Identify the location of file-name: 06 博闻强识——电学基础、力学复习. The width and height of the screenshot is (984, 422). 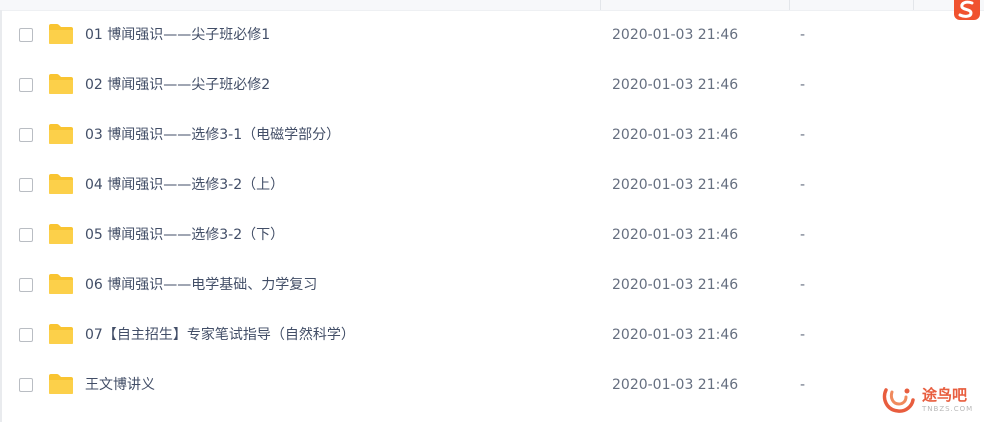
(201, 285).